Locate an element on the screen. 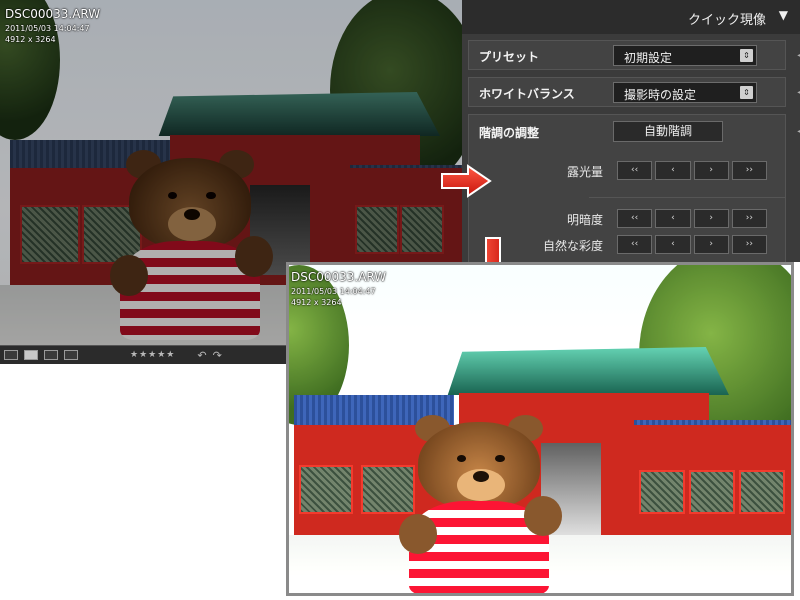 Image resolution: width=800 pixels, height=600 pixels. preset-label: プリセット is located at coordinates (509, 57).